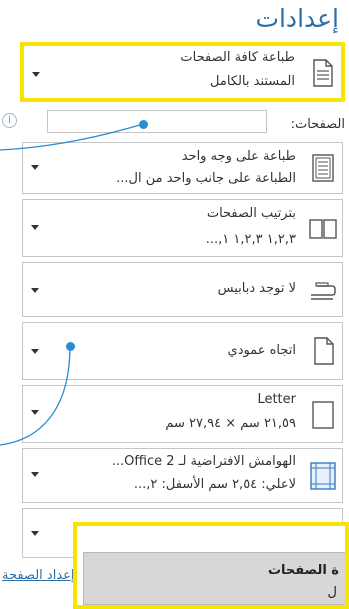 Image resolution: width=349 pixels, height=609 pixels. Describe the element at coordinates (157, 121) in the screenshot. I see `pages-input` at that location.